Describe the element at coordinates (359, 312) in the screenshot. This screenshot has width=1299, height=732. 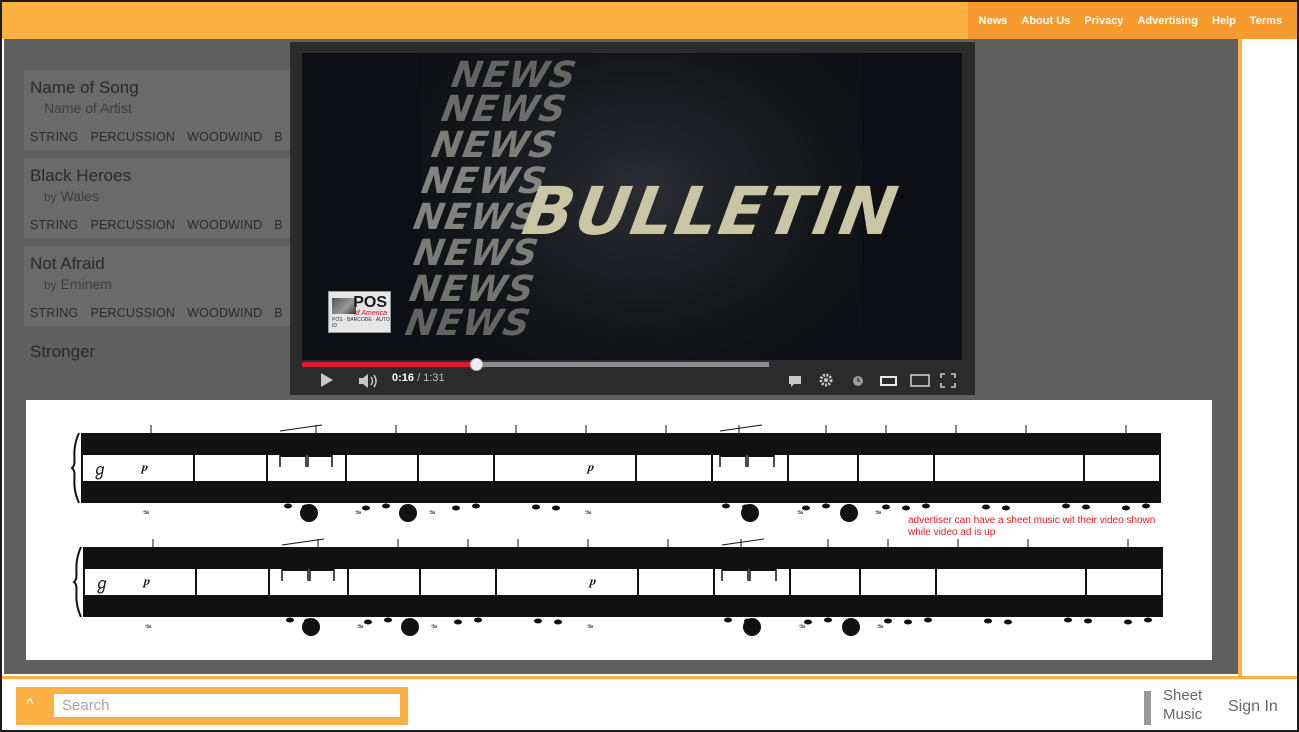
I see `pos-logo: POS of America POS · BARCODE · AUTO ID` at that location.